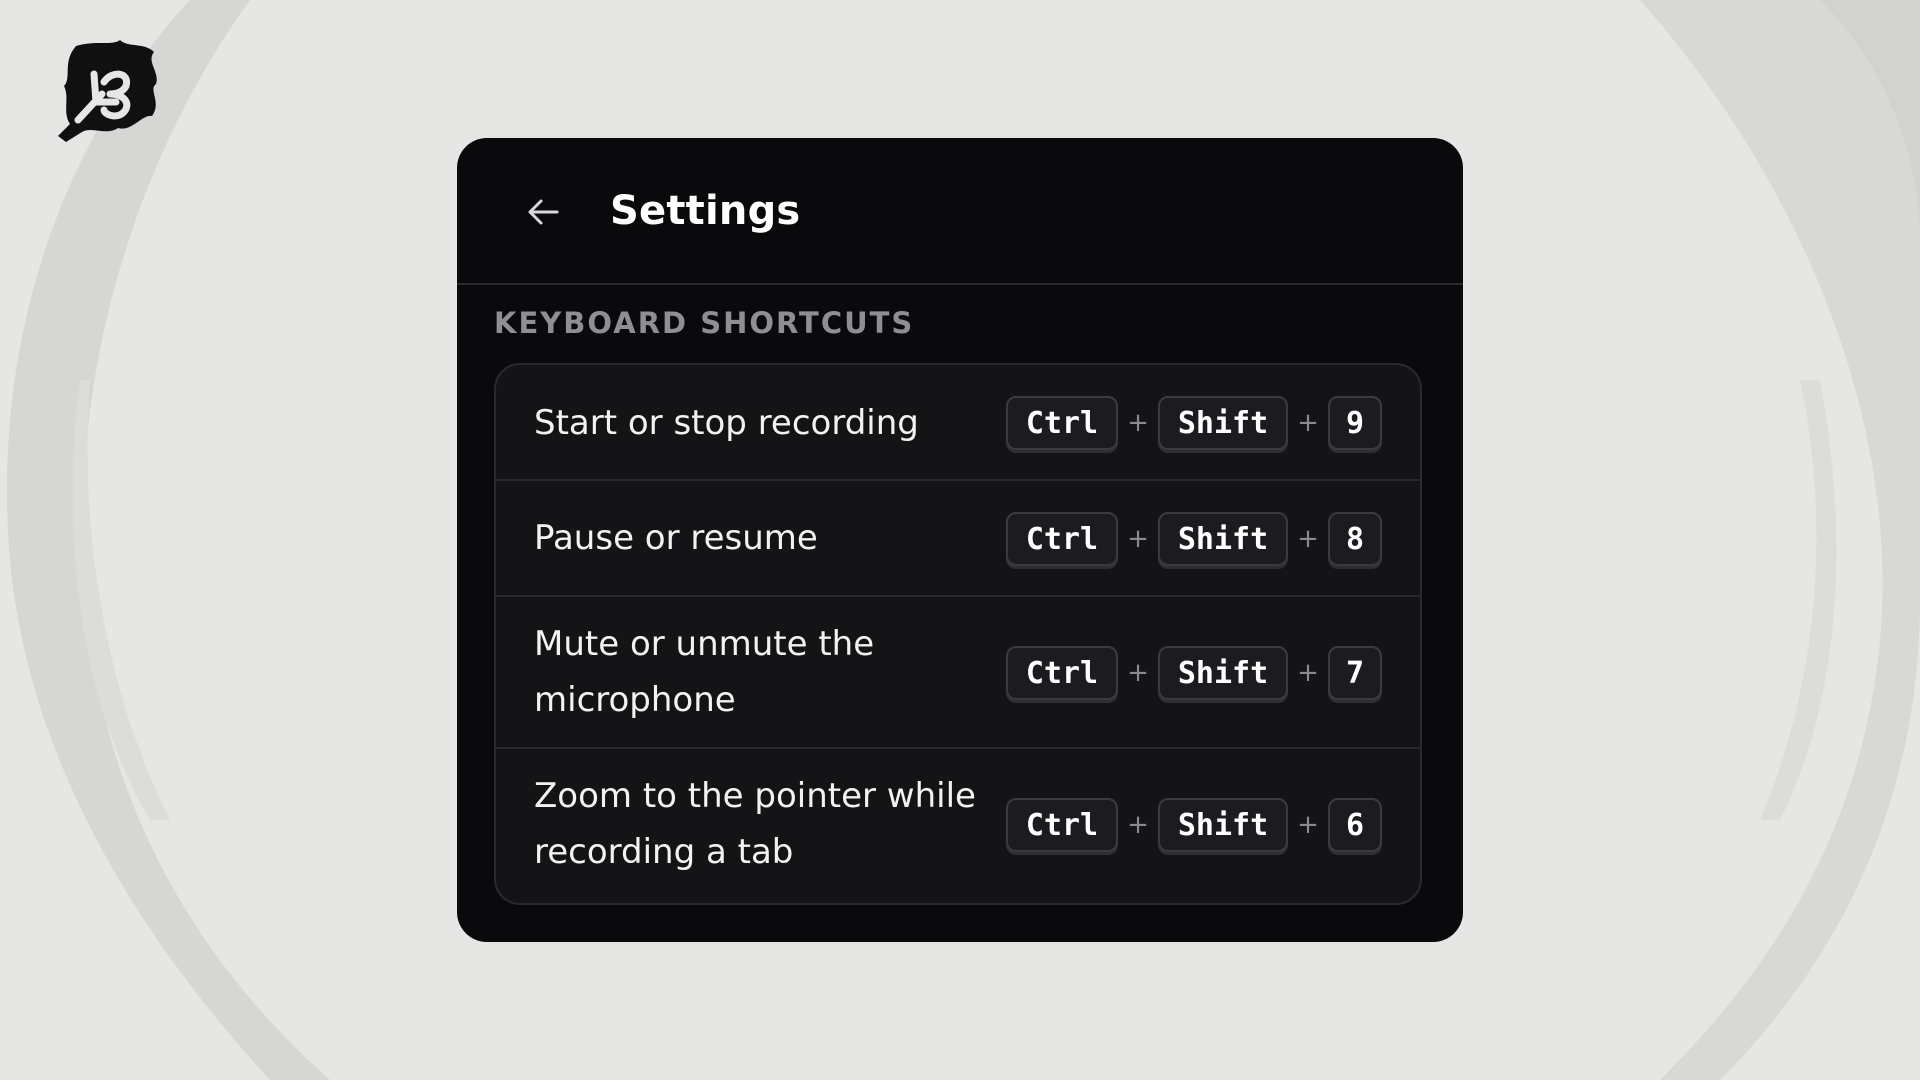  I want to click on shortcut-label: Start or stop recording, so click(726, 423).